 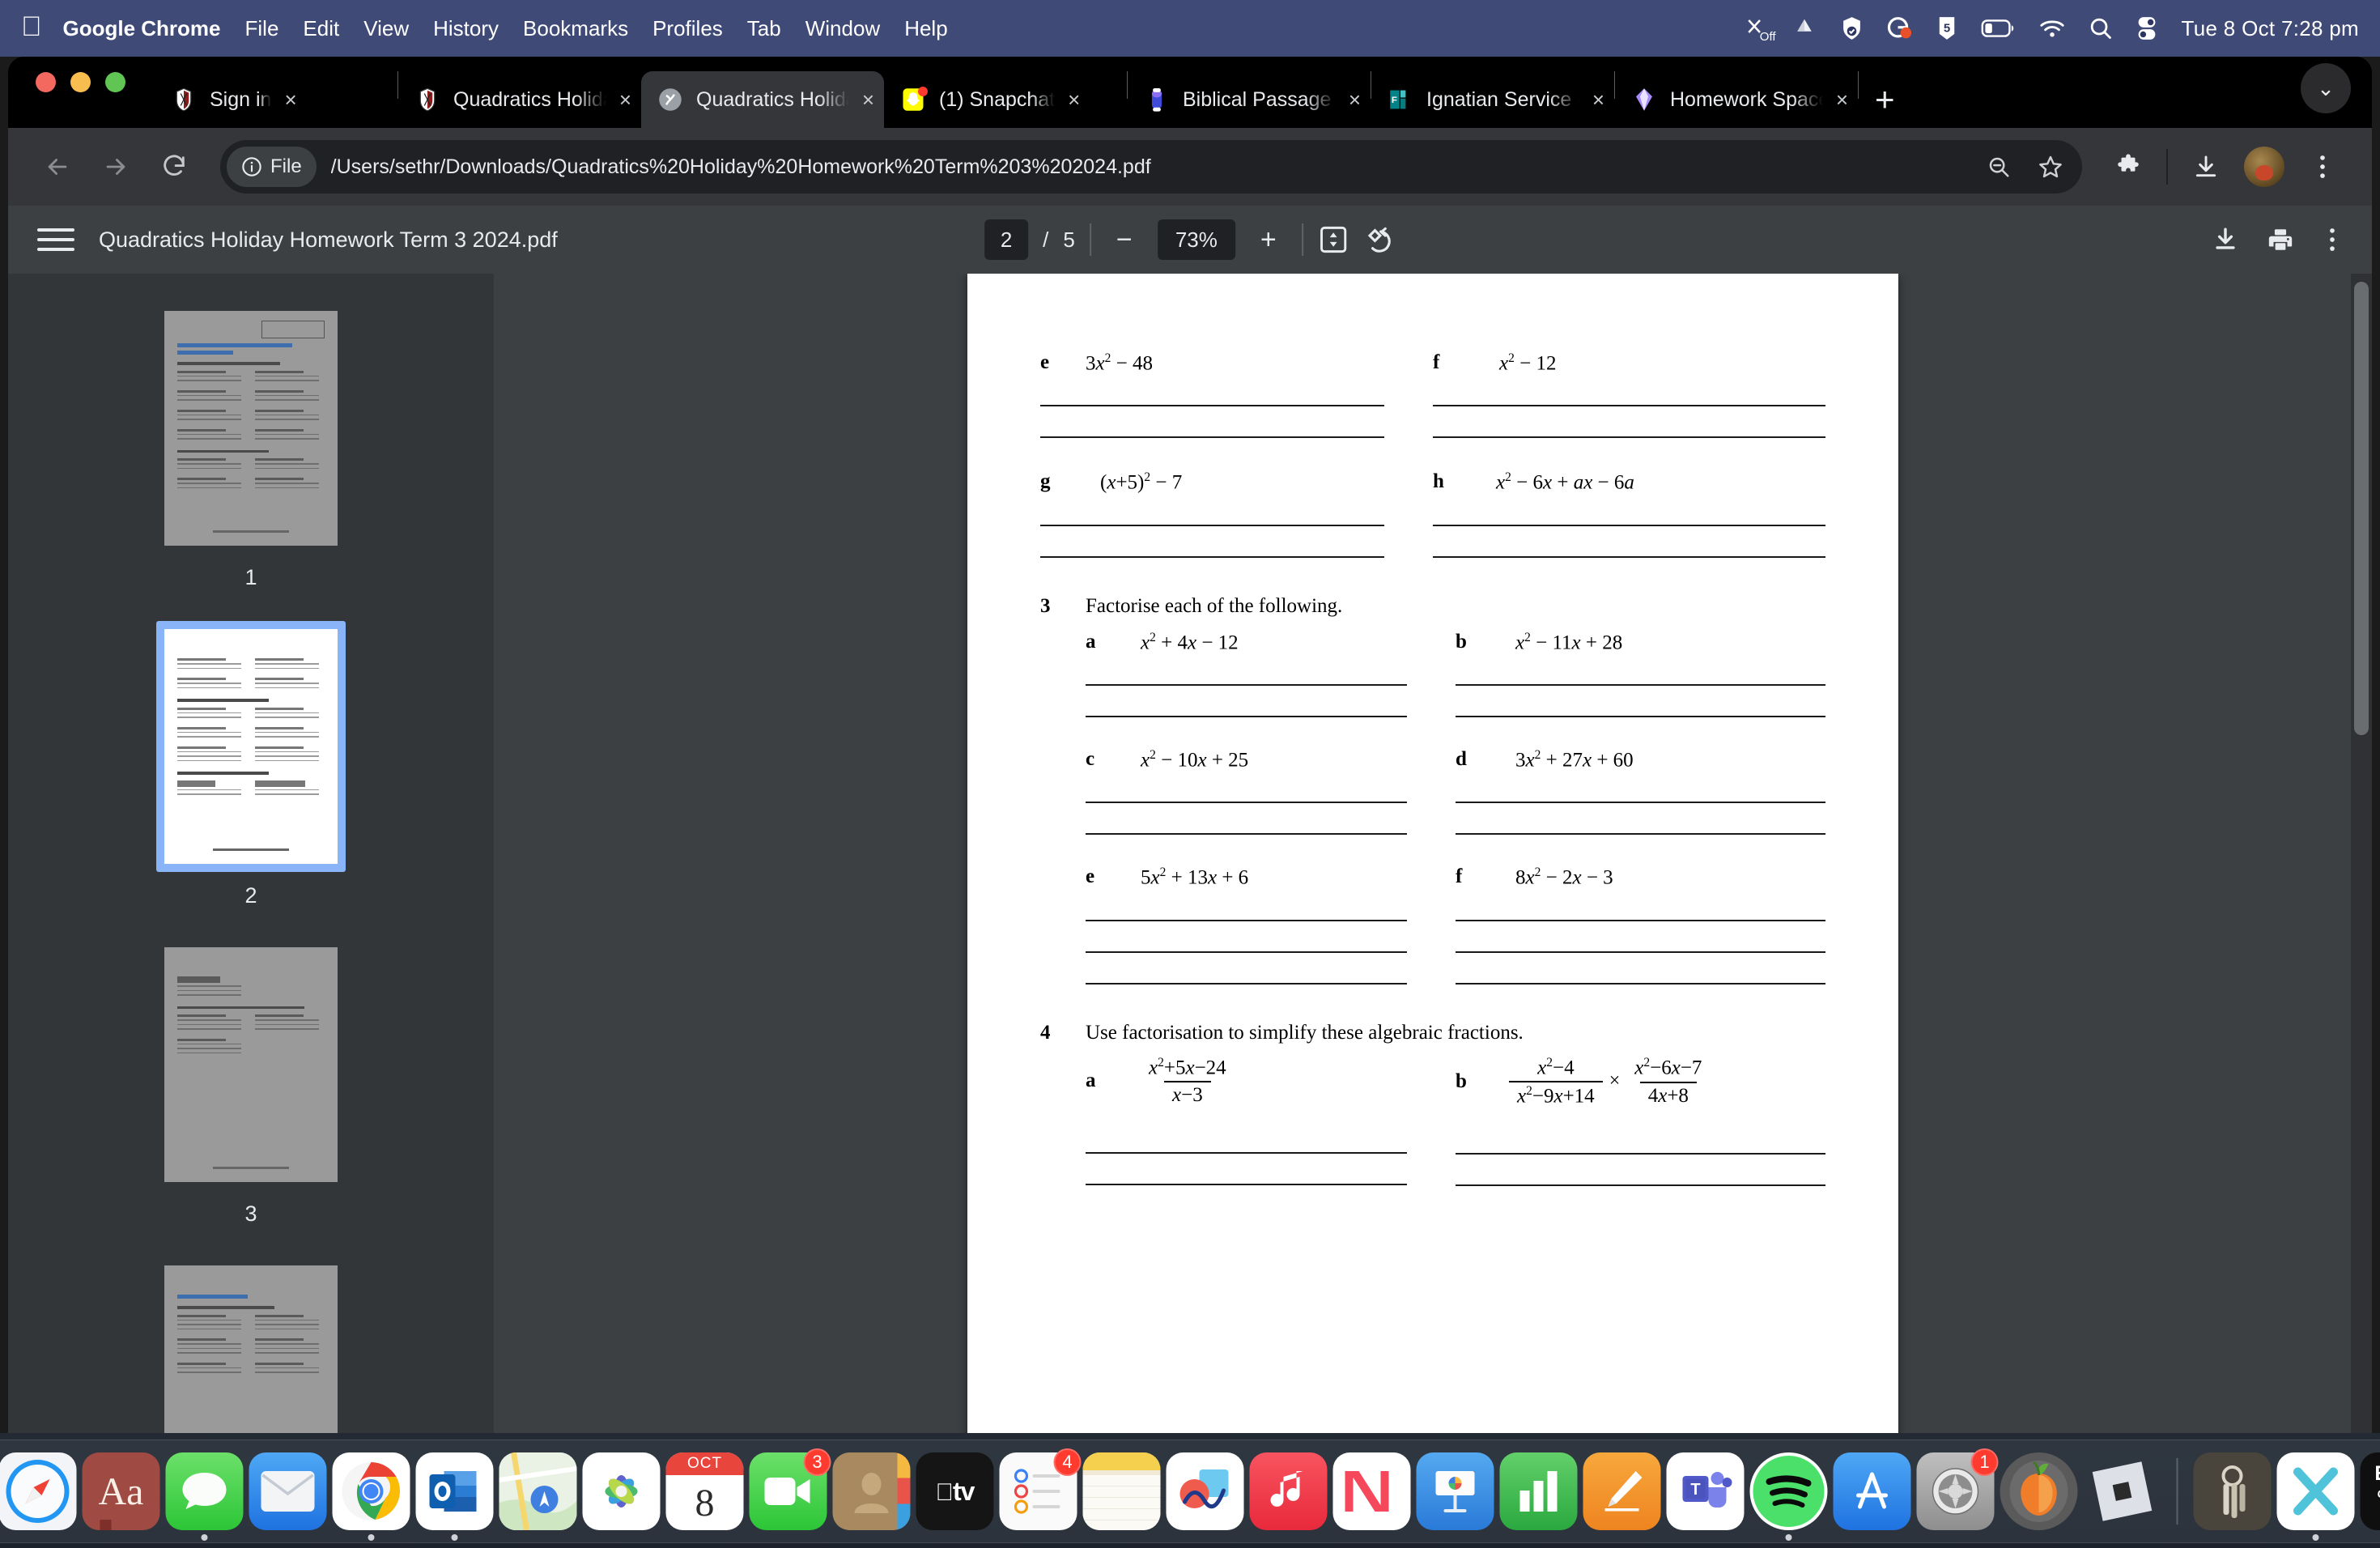 I want to click on menu-edit: Edit, so click(x=321, y=29).